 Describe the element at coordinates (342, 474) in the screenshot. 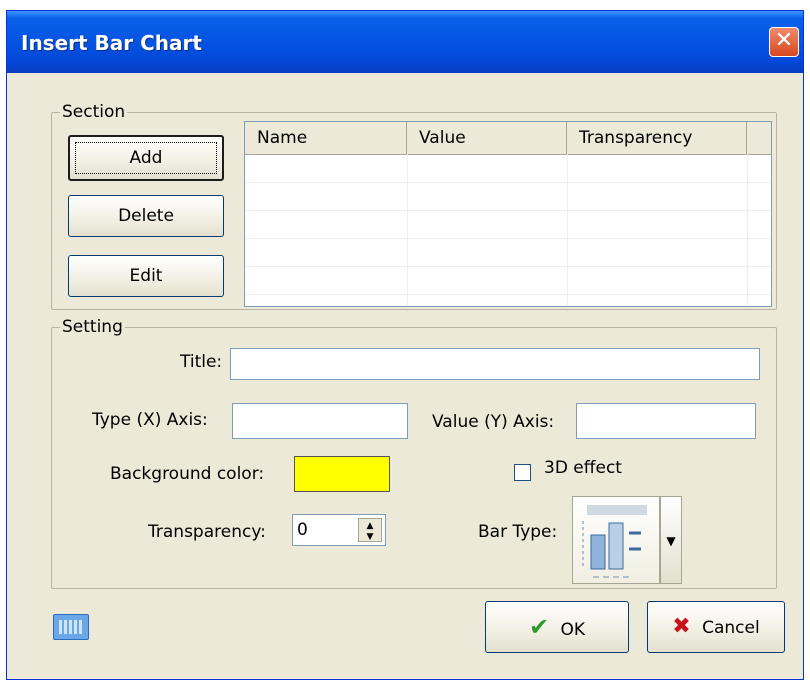

I see `background-color-swatch` at that location.